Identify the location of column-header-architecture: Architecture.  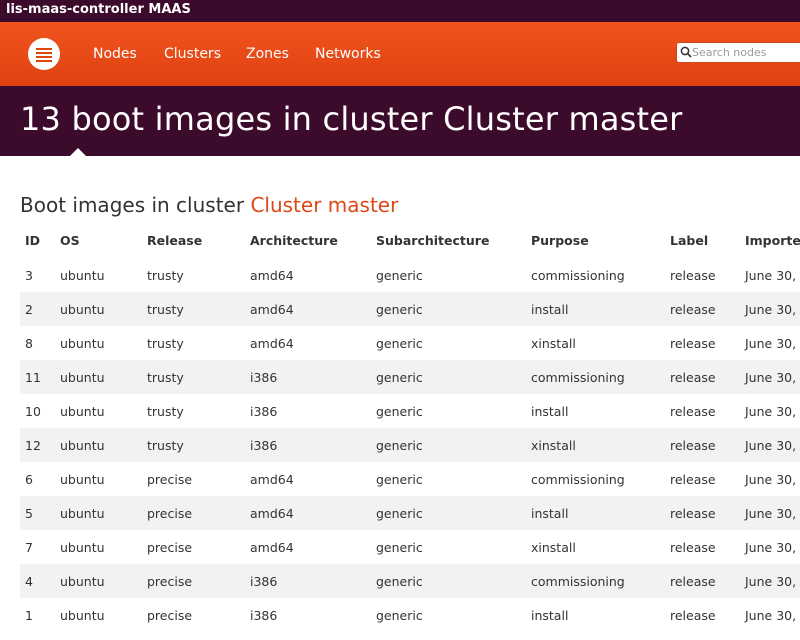
(308, 240).